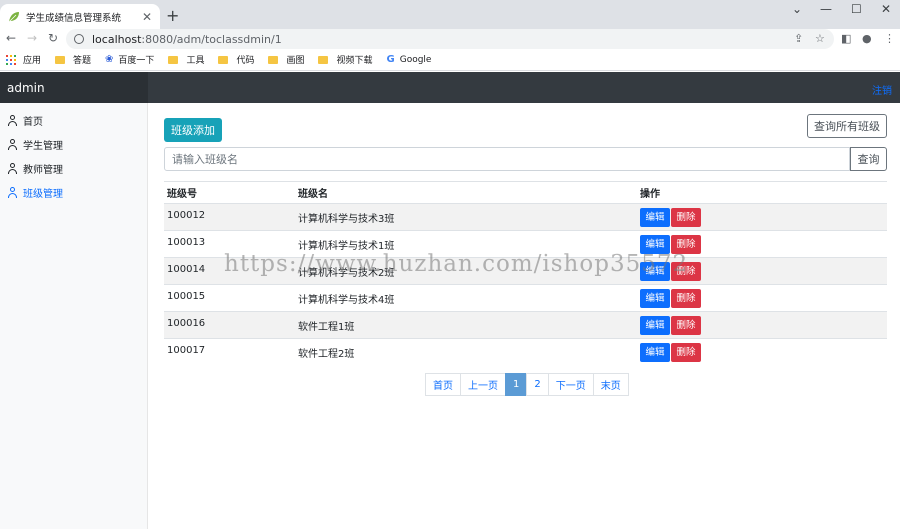 The width and height of the screenshot is (900, 529). What do you see at coordinates (53, 38) in the screenshot?
I see `reload-icon: ↻` at bounding box center [53, 38].